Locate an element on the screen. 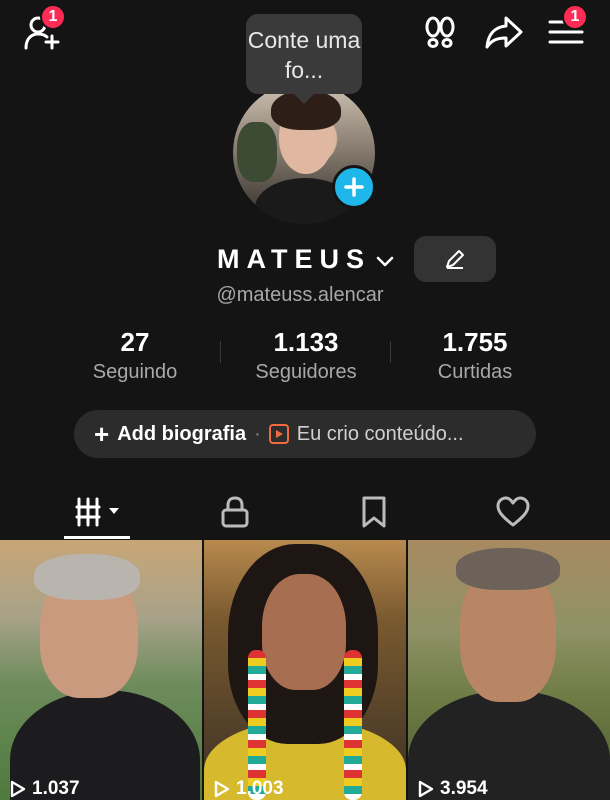 Image resolution: width=610 pixels, height=800 pixels. footprints-icon is located at coordinates (440, 32).